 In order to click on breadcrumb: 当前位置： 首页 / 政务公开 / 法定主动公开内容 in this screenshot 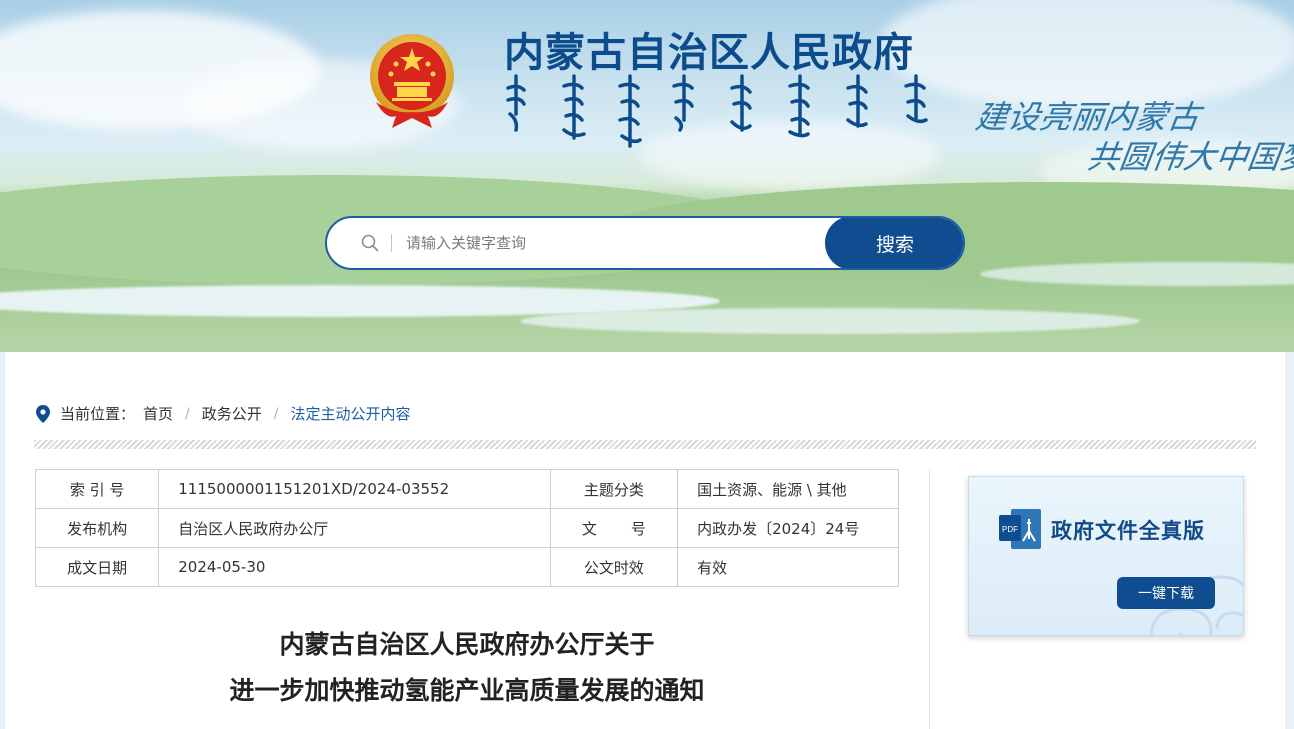, I will do `click(223, 413)`.